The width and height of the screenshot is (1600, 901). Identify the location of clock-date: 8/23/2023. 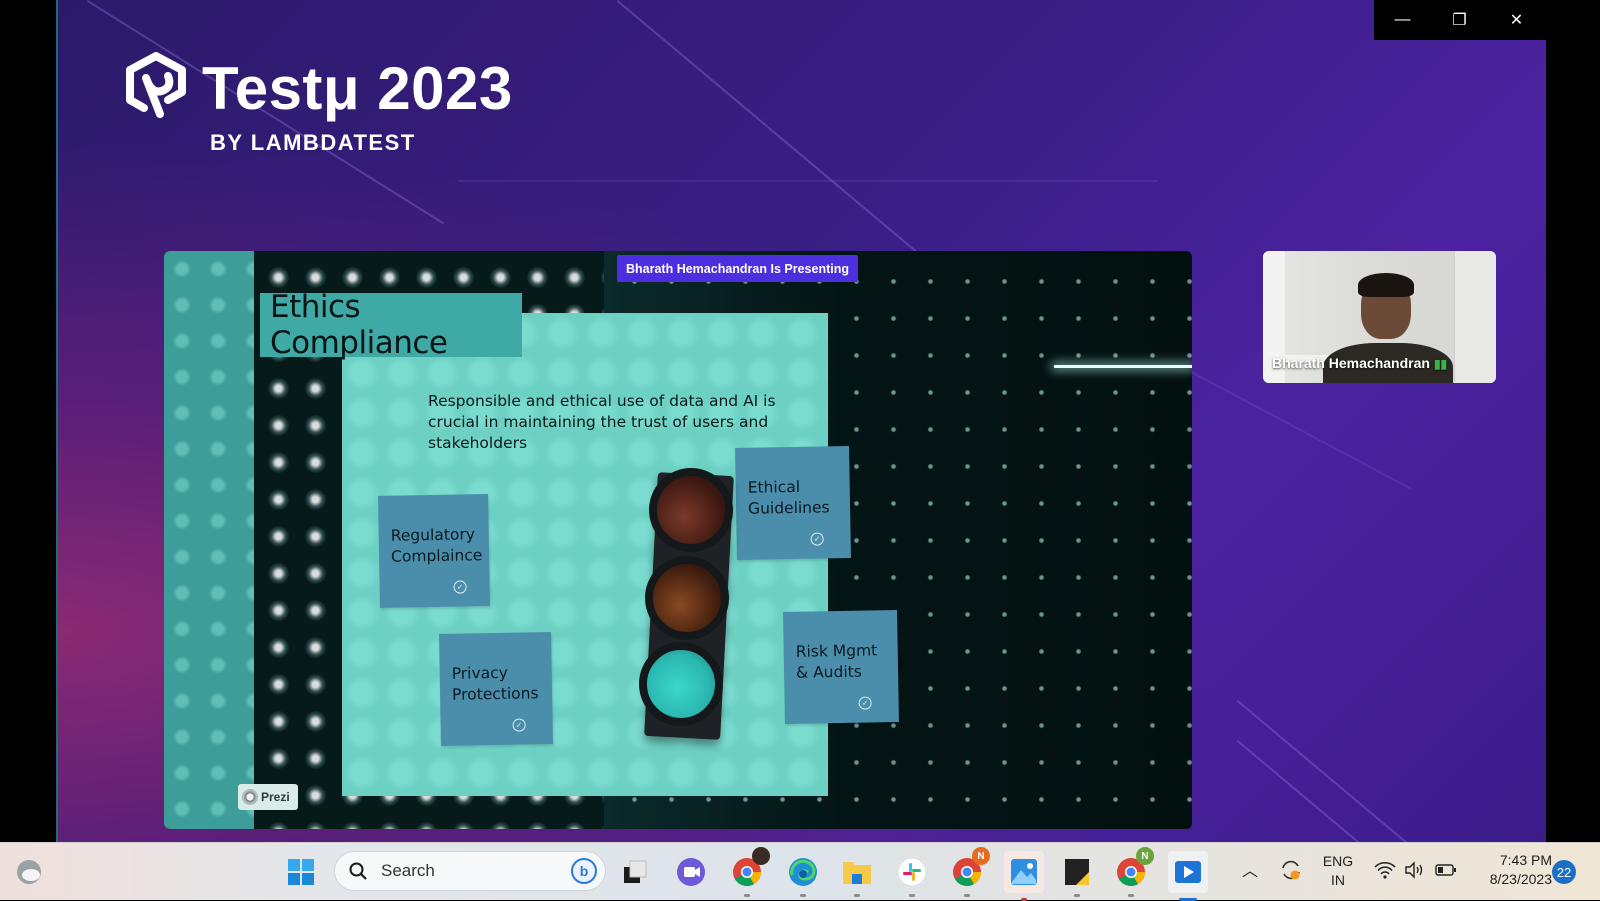
(1520, 879).